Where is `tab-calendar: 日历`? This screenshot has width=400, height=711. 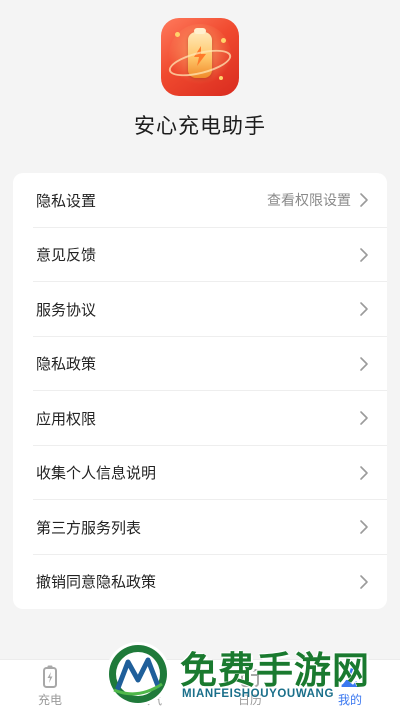 tab-calendar: 日历 is located at coordinates (250, 685).